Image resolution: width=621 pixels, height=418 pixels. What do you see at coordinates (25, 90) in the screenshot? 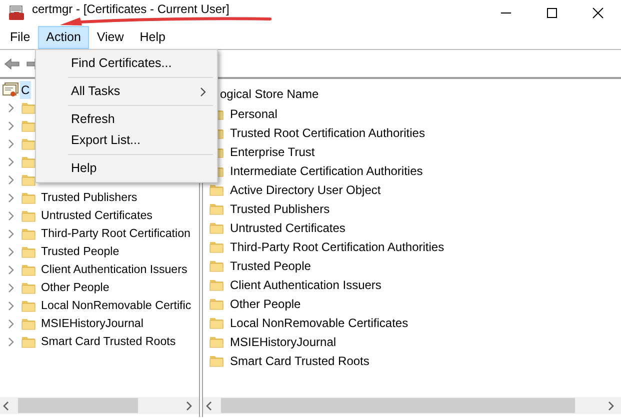
I see `tree-item: C` at bounding box center [25, 90].